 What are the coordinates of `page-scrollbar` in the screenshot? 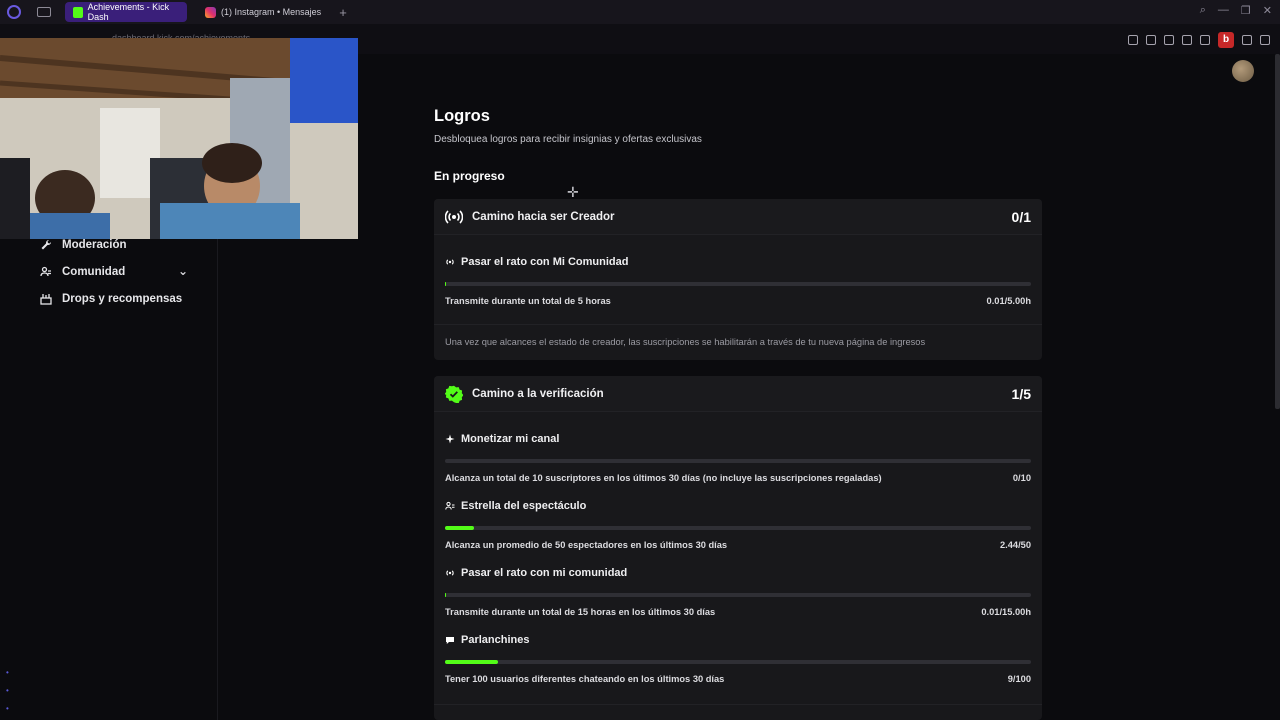 It's located at (1277, 231).